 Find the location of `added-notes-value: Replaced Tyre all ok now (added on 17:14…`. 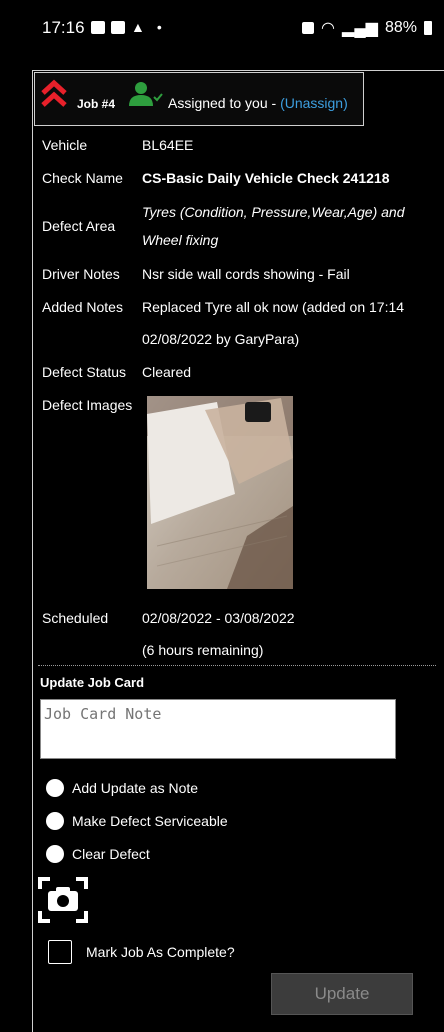

added-notes-value: Replaced Tyre all ok now (added on 17:14… is located at coordinates (273, 323).